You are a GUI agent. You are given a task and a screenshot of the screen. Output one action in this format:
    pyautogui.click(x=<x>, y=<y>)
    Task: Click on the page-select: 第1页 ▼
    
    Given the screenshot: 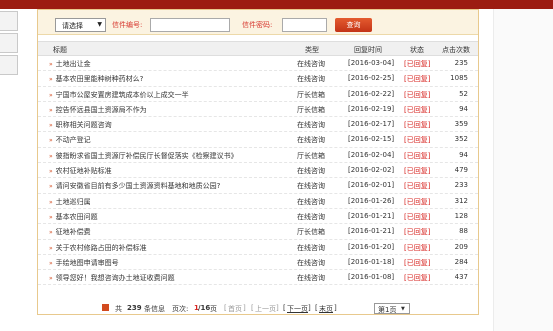 What is the action you would take?
    pyautogui.click(x=392, y=308)
    